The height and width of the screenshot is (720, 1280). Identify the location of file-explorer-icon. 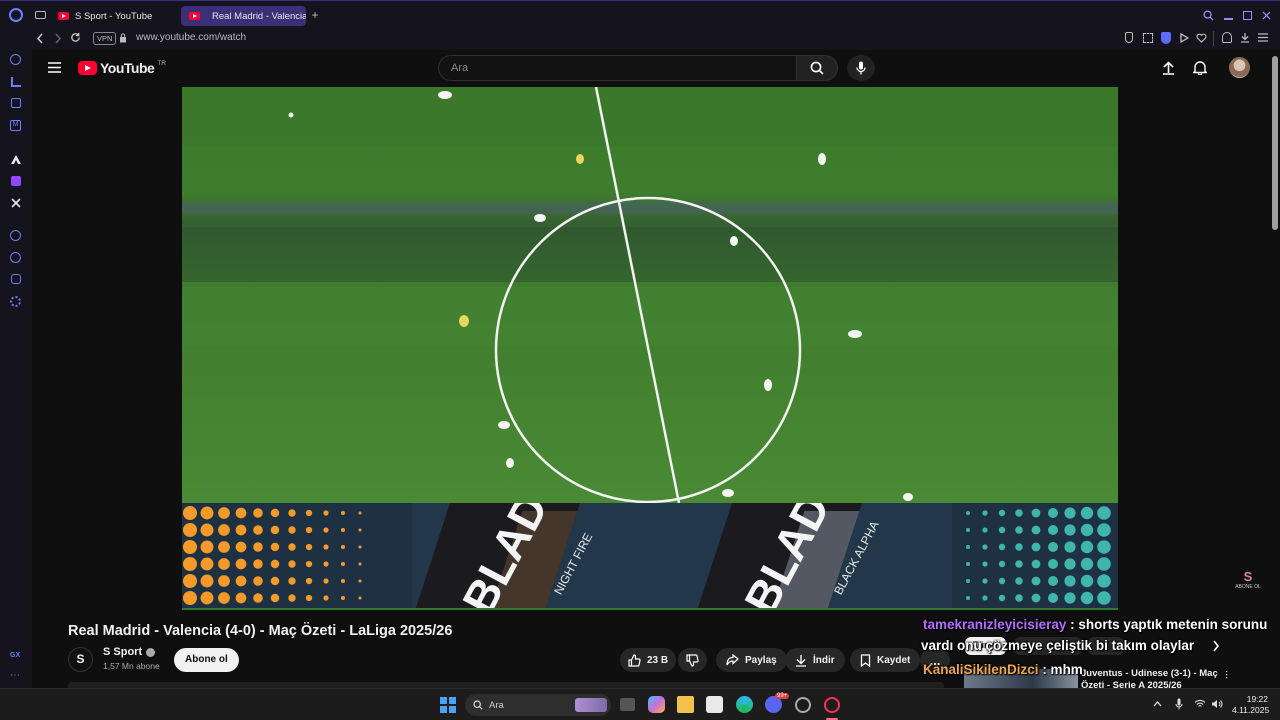
(685, 704).